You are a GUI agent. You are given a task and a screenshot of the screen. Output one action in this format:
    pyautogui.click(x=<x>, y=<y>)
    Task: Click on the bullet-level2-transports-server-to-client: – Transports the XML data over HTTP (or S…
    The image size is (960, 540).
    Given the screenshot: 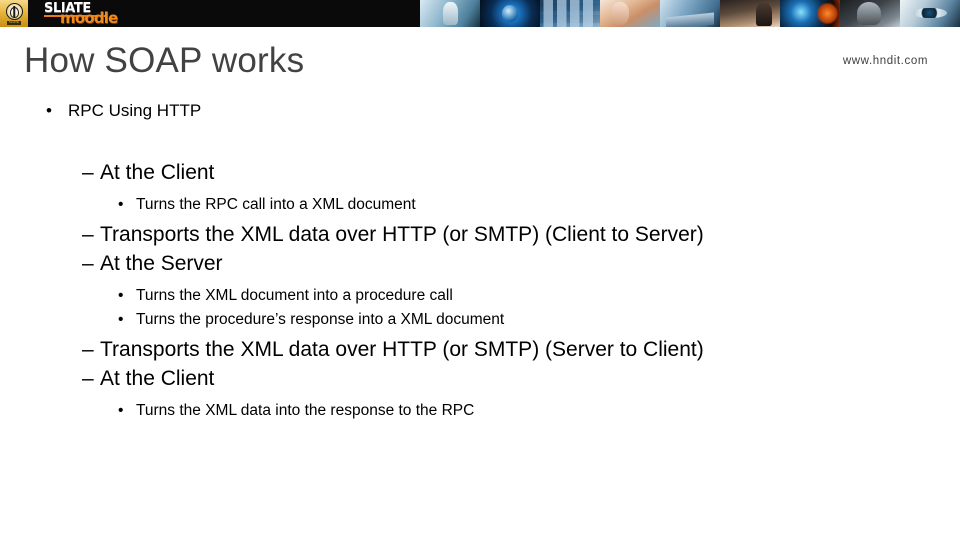 What is the action you would take?
    pyautogui.click(x=480, y=349)
    